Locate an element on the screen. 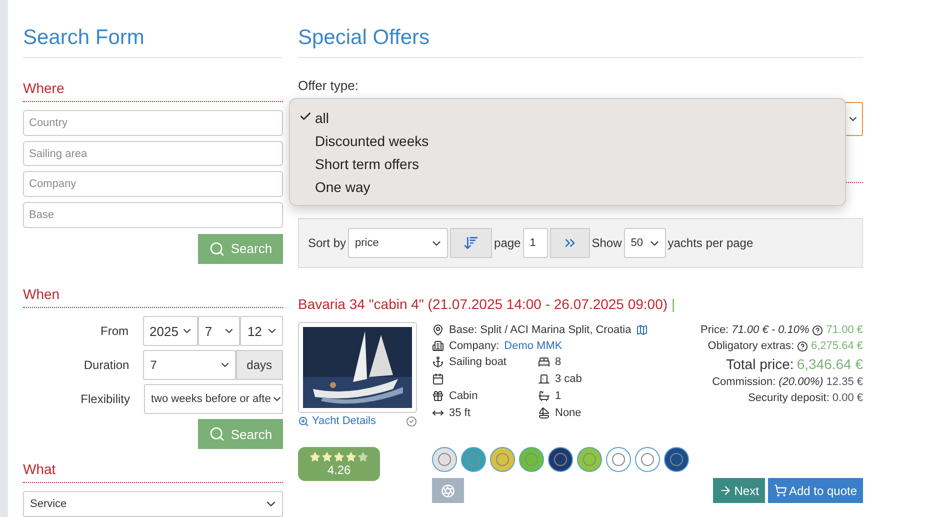 Image resolution: width=939 pixels, height=517 pixels. section-heading: When is located at coordinates (153, 297).